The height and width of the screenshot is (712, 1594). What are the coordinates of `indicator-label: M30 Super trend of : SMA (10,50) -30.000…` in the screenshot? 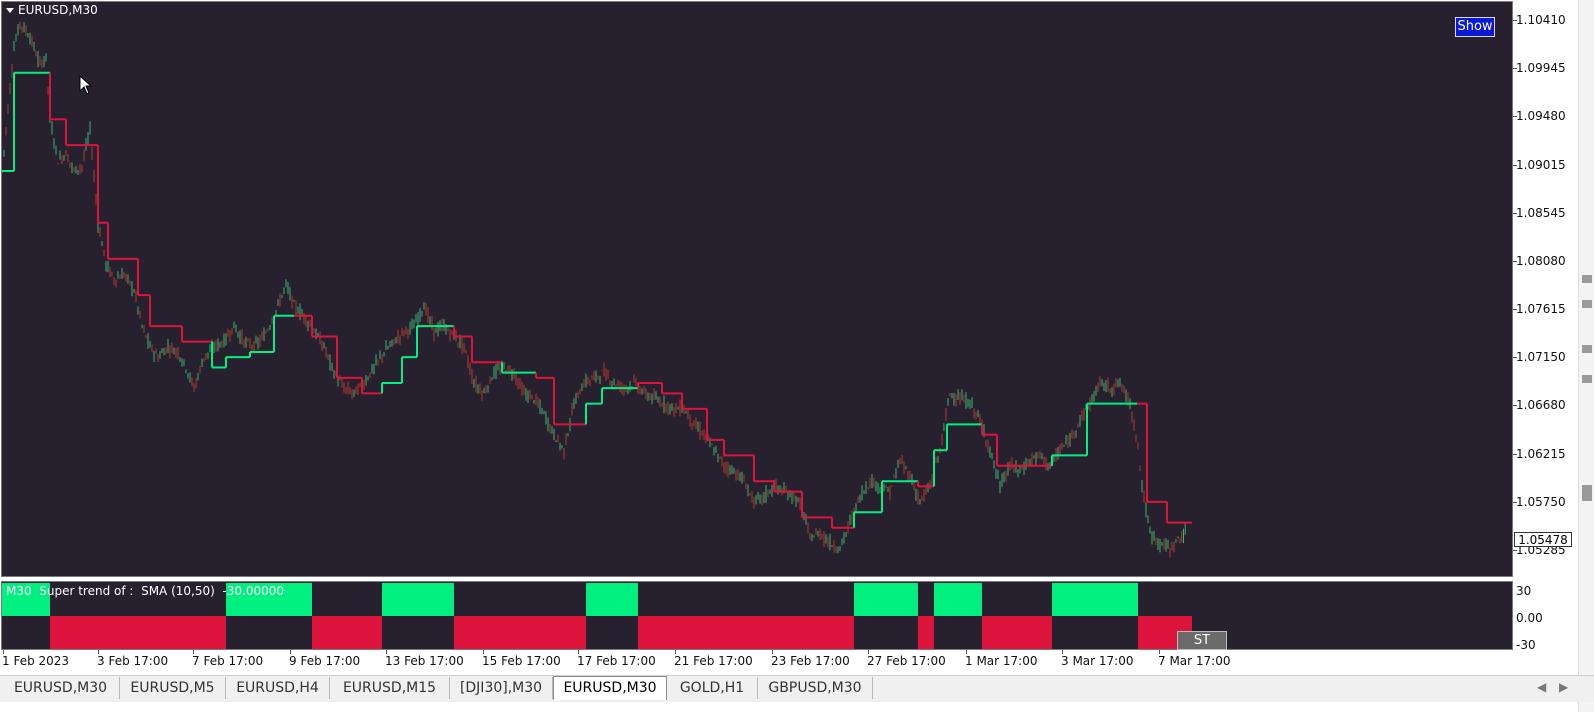 It's located at (145, 591).